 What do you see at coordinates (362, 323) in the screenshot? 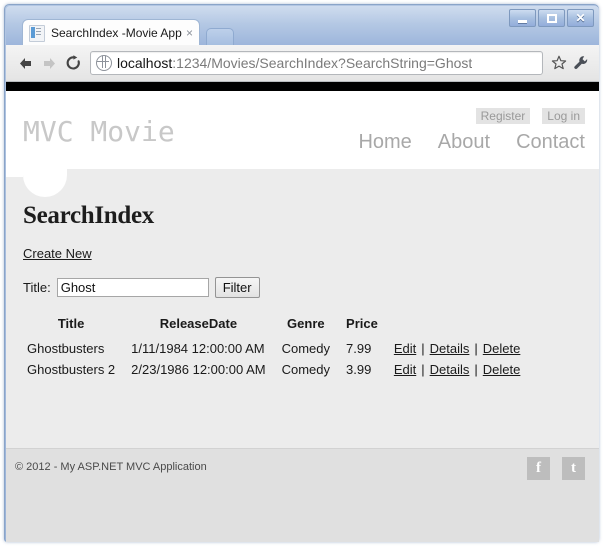
I see `column-header-price: Price` at bounding box center [362, 323].